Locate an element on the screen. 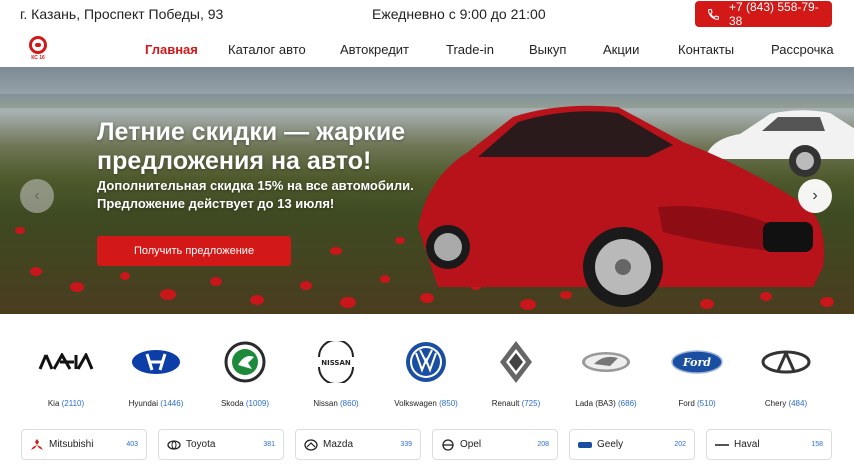 This screenshot has height=469, width=854. nav-item-home: Главная is located at coordinates (171, 49).